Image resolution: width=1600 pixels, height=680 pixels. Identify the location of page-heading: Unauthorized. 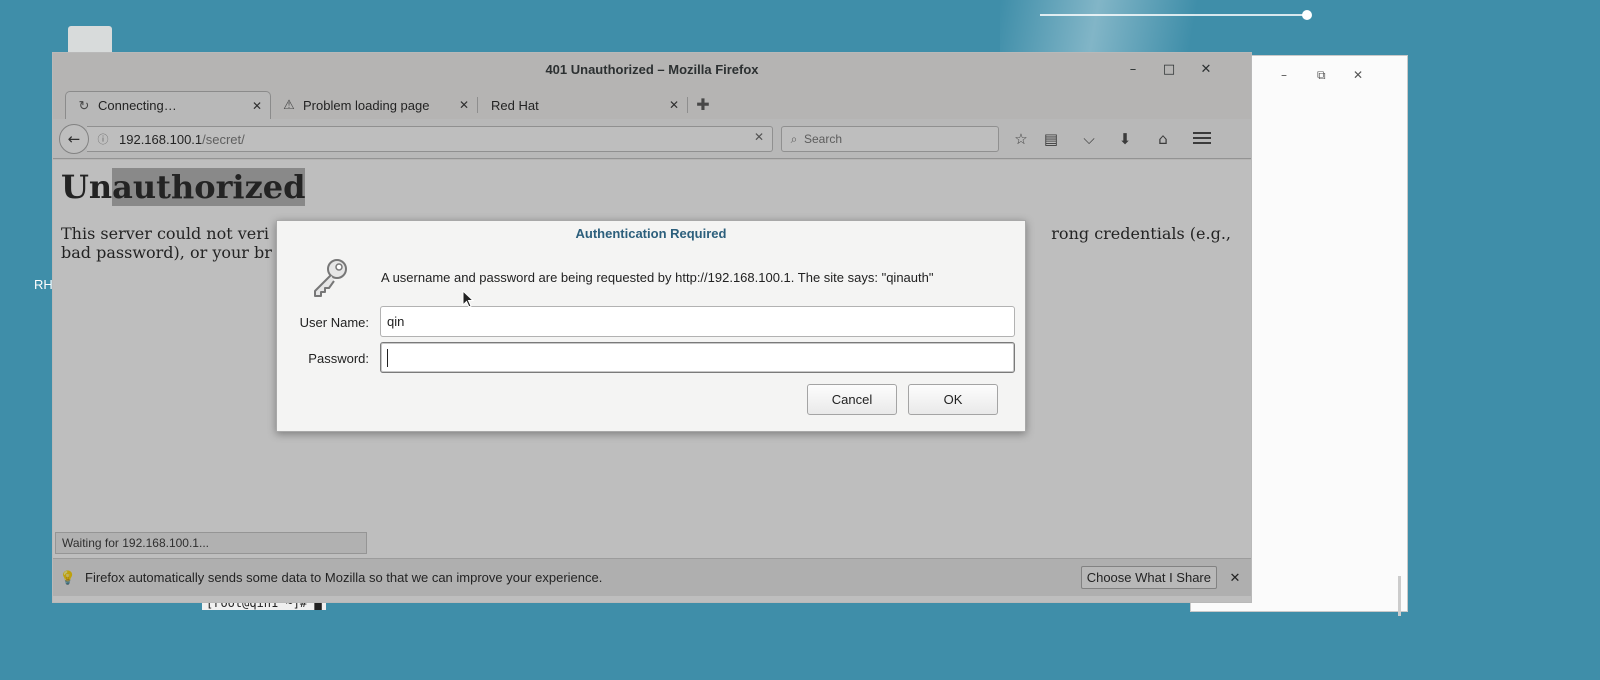
(183, 187).